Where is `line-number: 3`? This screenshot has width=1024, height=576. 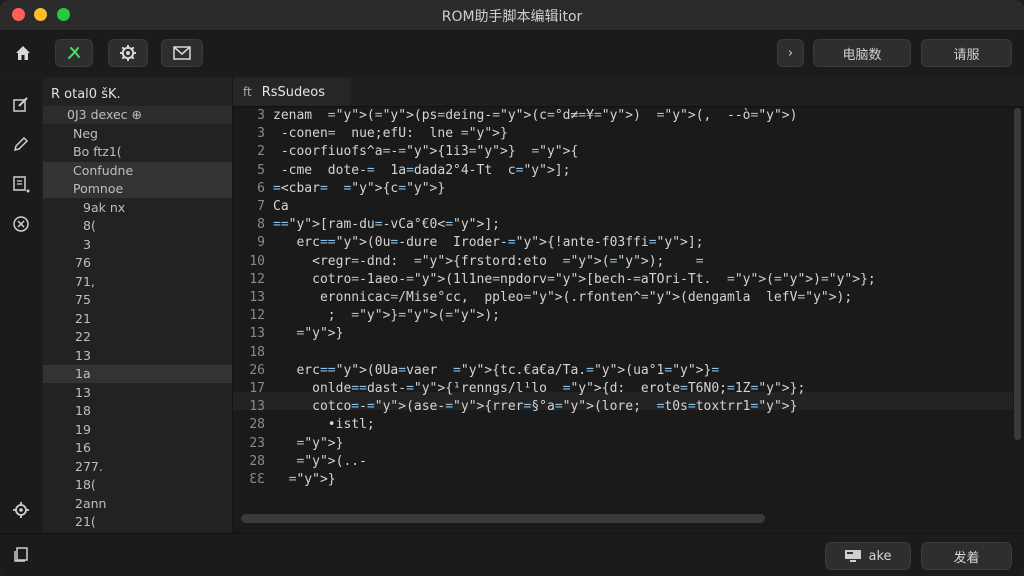
line-number: 3 is located at coordinates (261, 134).